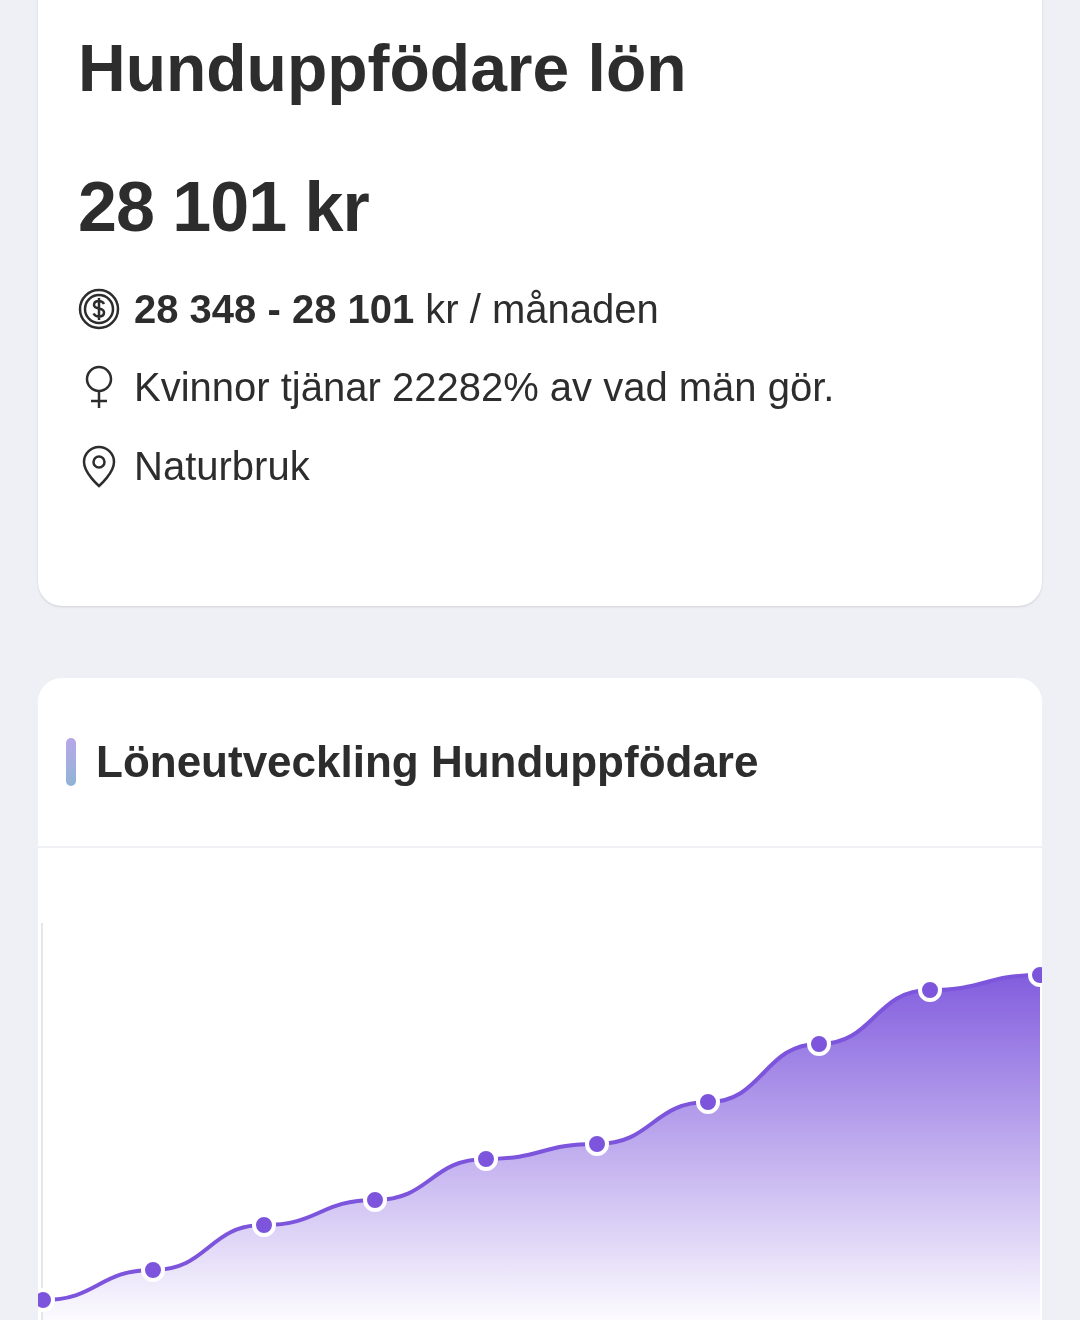 The image size is (1080, 1320). What do you see at coordinates (396, 308) in the screenshot?
I see `salary-range: 28 348 - 28 101 kr / månaden` at bounding box center [396, 308].